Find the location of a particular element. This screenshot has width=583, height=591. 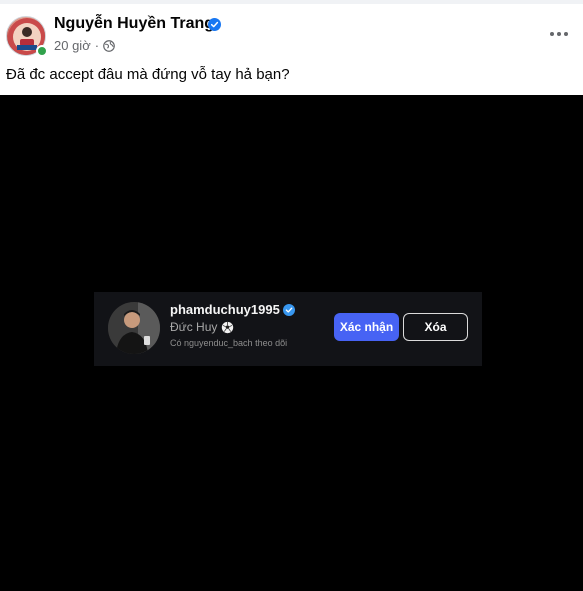

requester-fullname: Đức Huy is located at coordinates (202, 327).